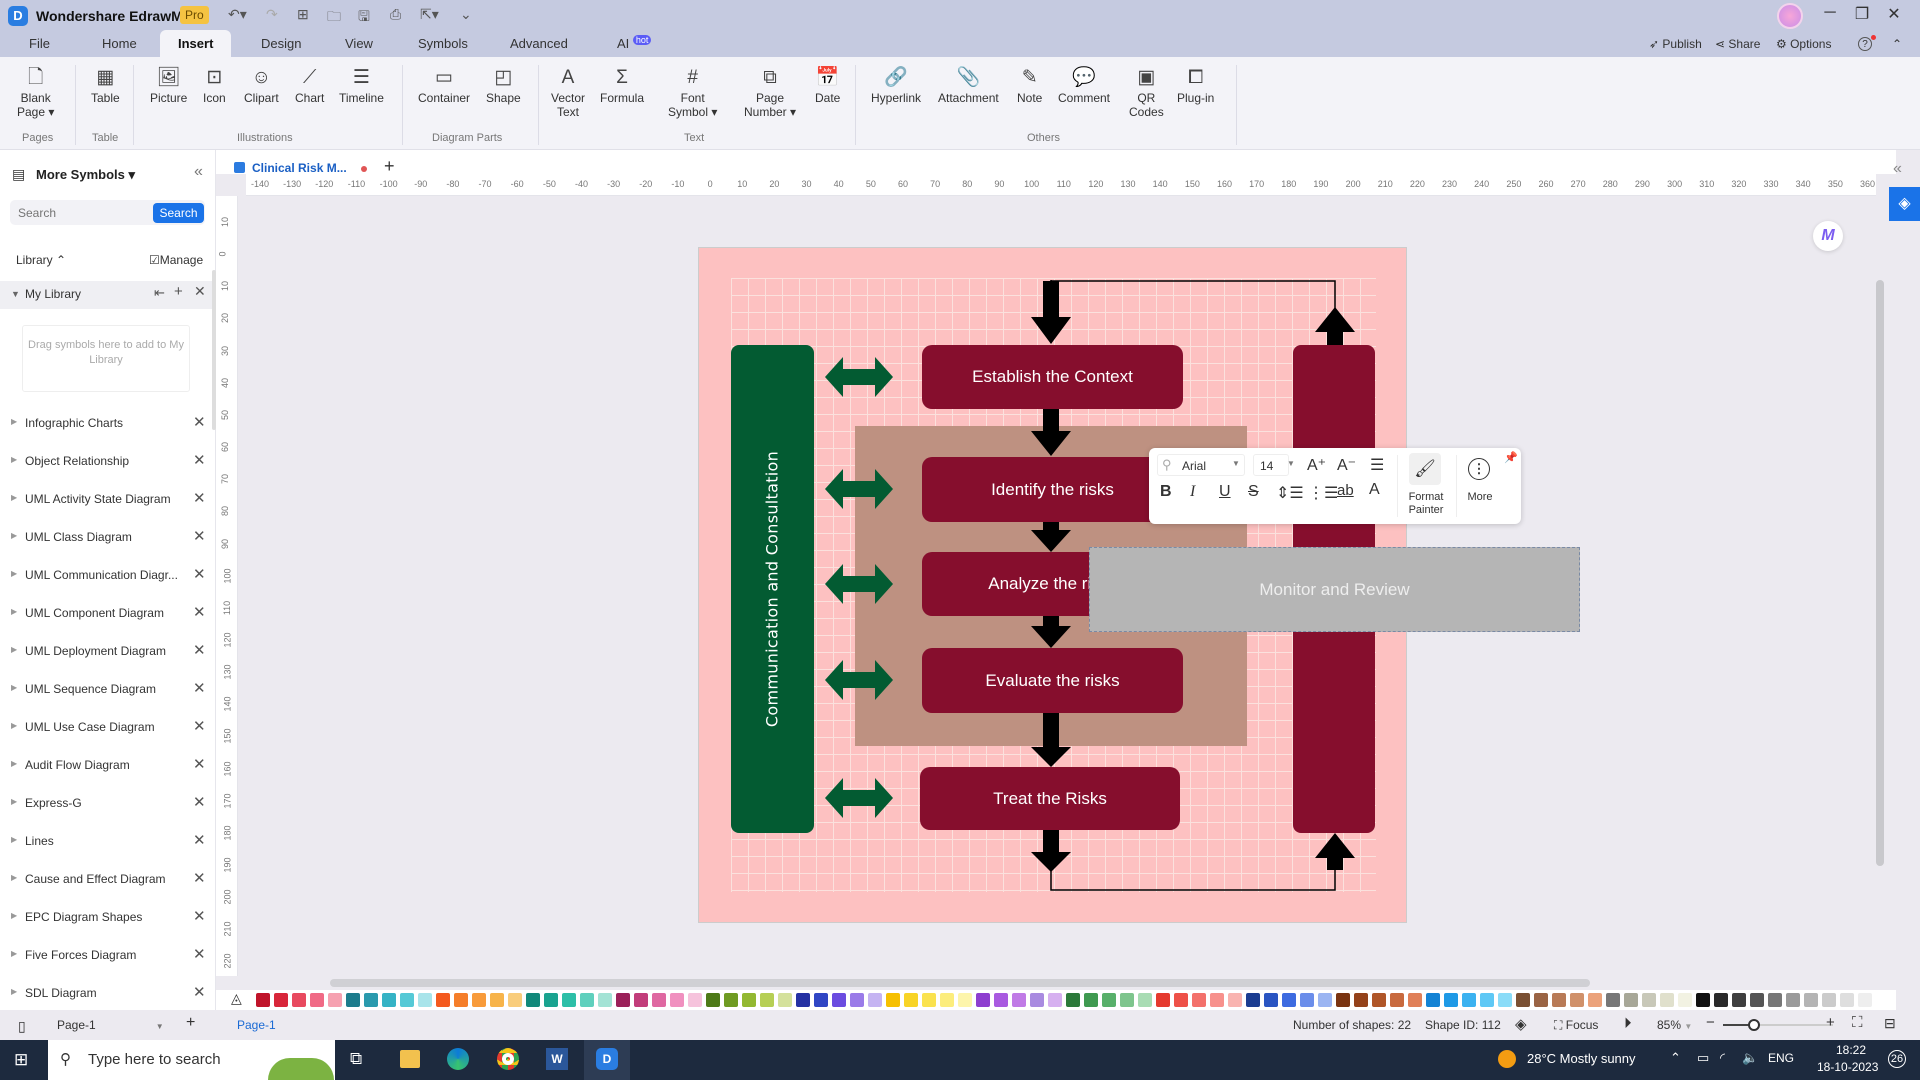 This screenshot has height=1080, width=1920. I want to click on pro-badge: Pro, so click(194, 15).